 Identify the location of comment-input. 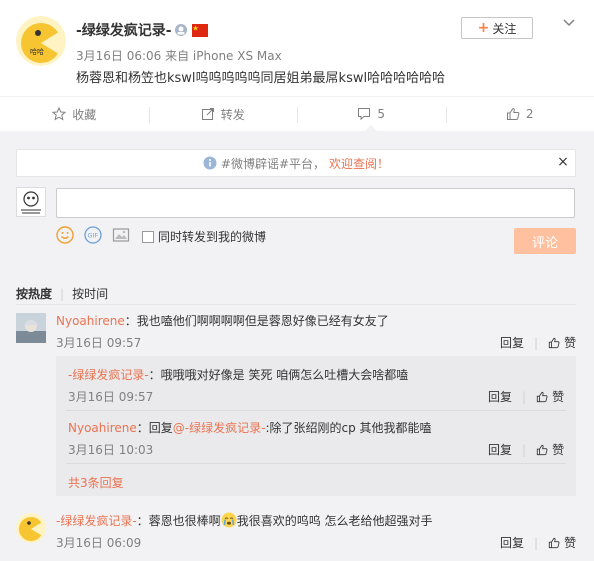
(315, 203).